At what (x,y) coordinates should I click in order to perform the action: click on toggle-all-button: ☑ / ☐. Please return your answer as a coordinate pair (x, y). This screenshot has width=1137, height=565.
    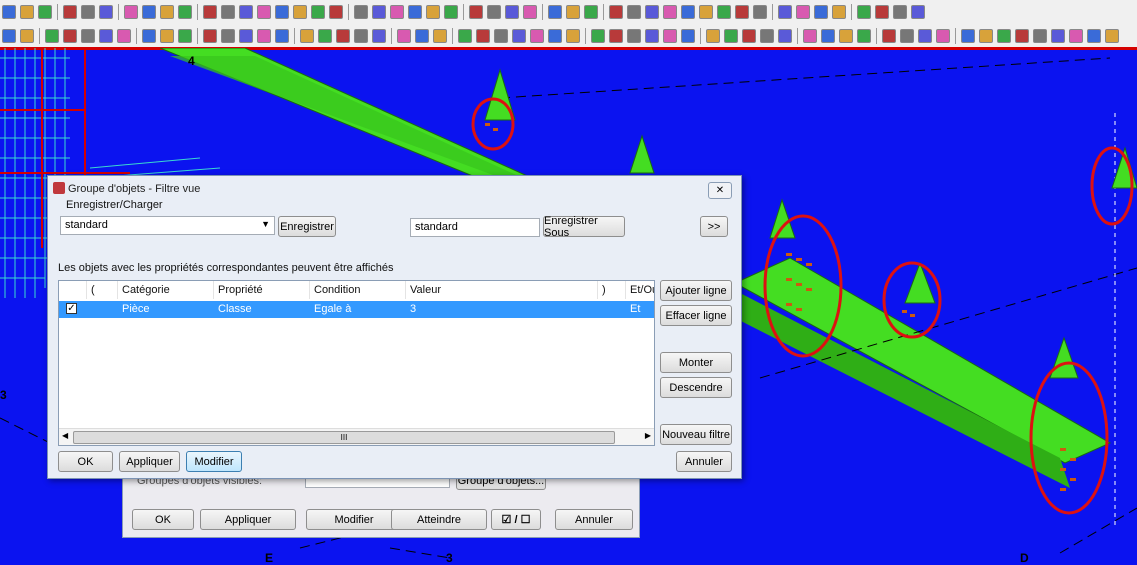
    Looking at the image, I should click on (516, 519).